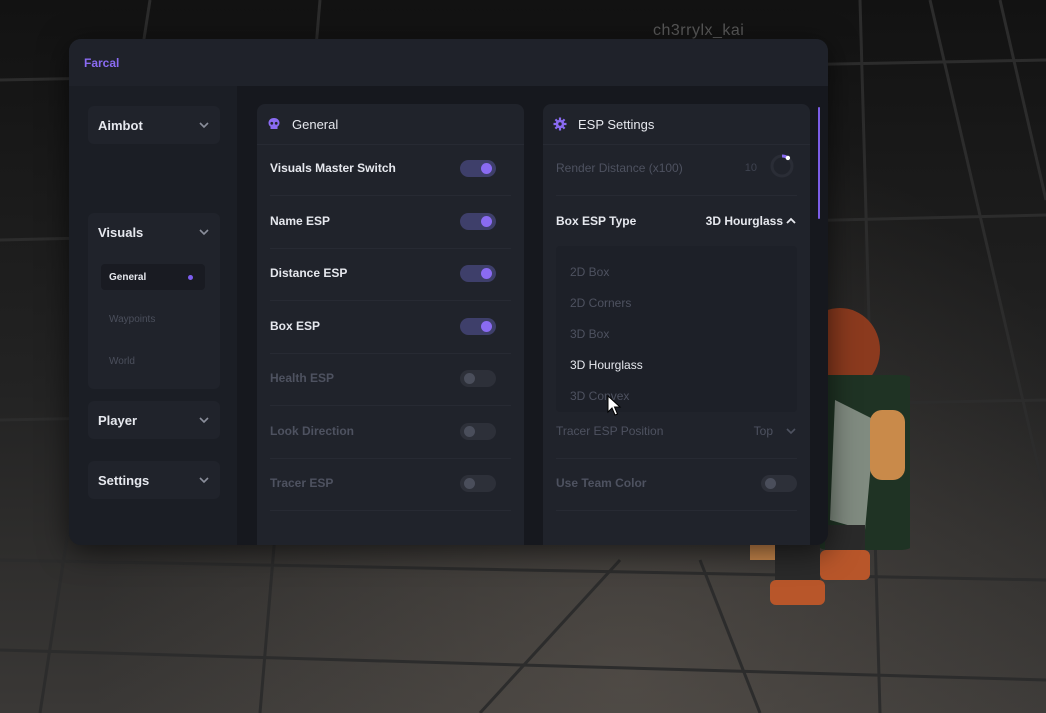 The image size is (1046, 713). What do you see at coordinates (118, 420) in the screenshot?
I see `sidebar-item-label: Player` at bounding box center [118, 420].